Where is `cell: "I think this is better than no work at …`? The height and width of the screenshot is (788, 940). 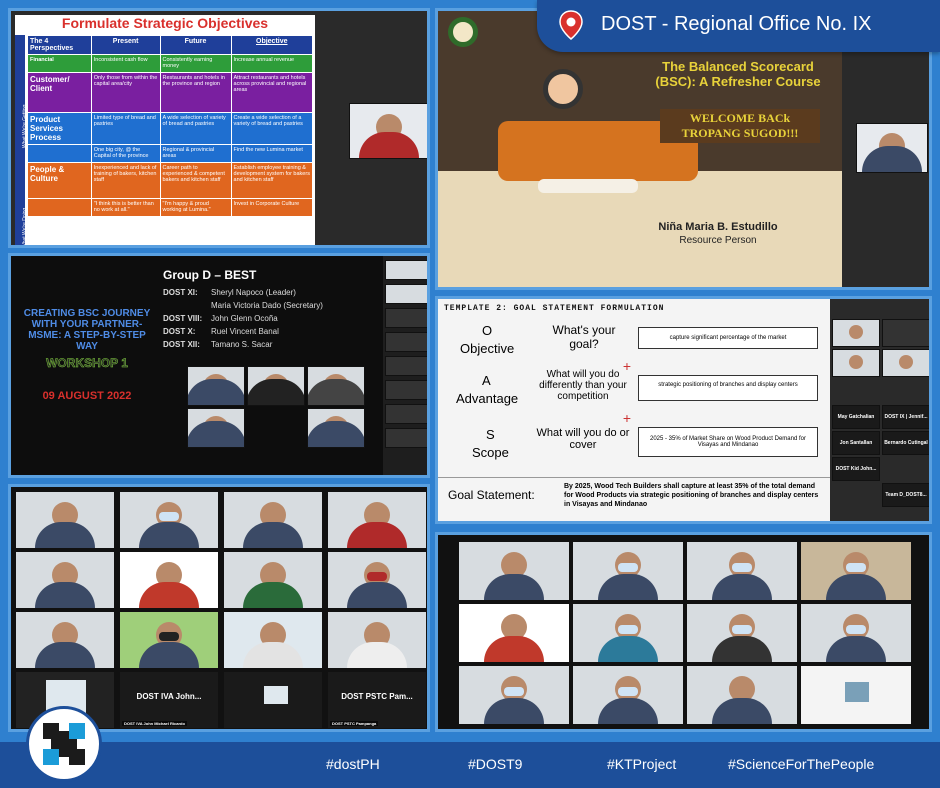 cell: "I think this is better than no work at … is located at coordinates (125, 207).